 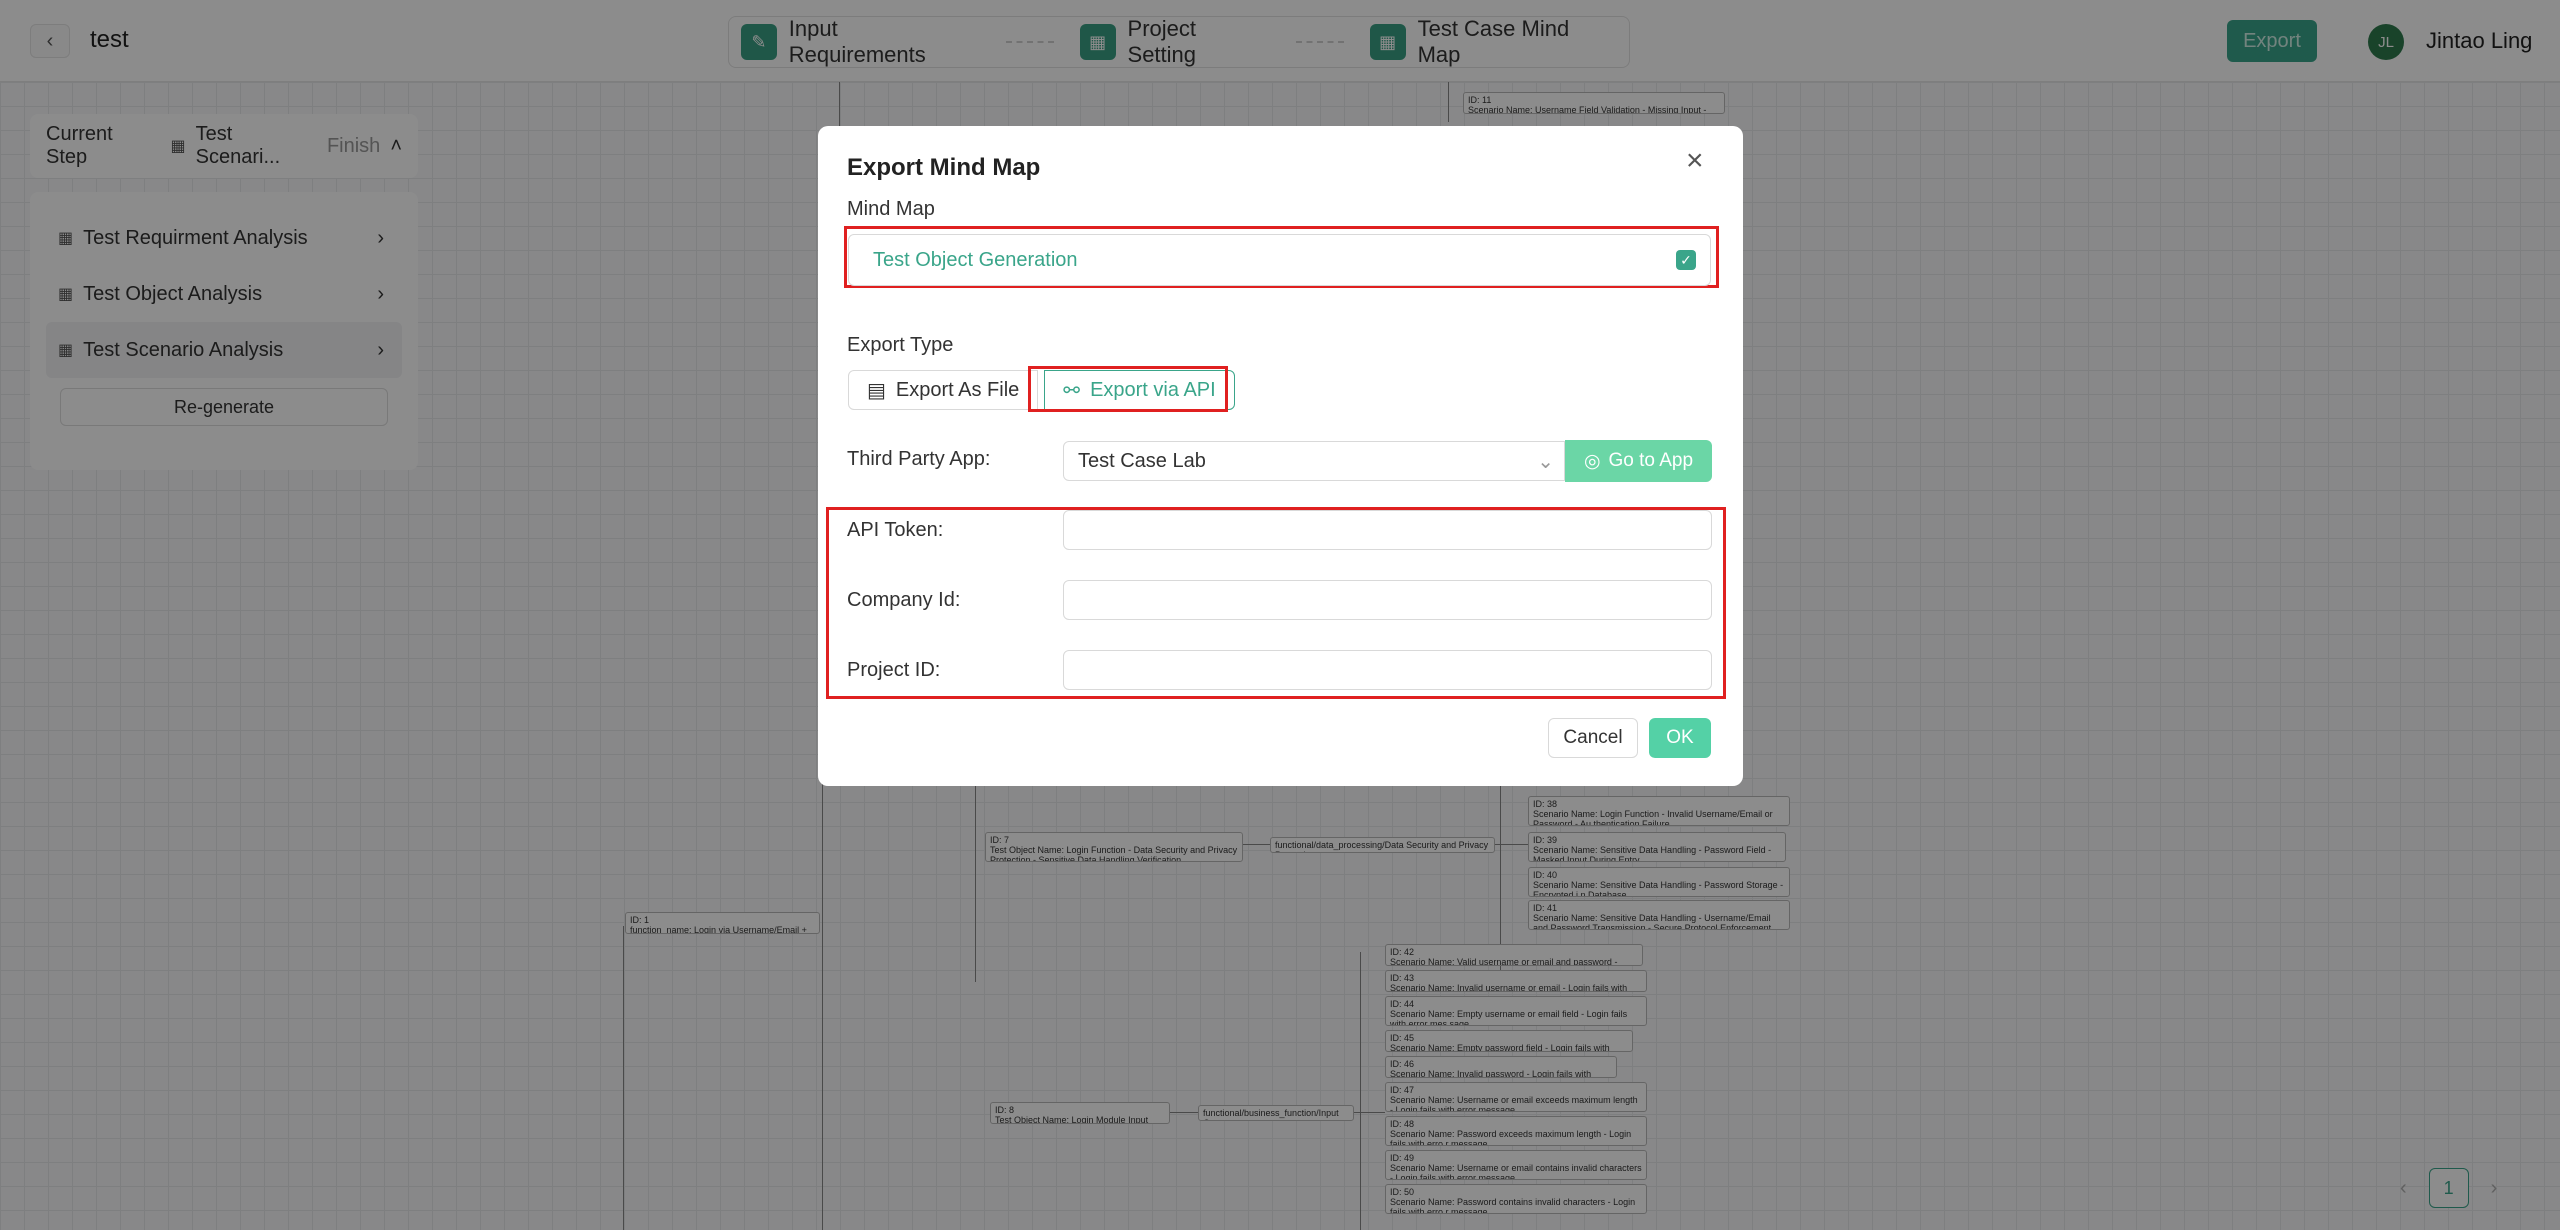 I want to click on project-id-input, so click(x=1387, y=670).